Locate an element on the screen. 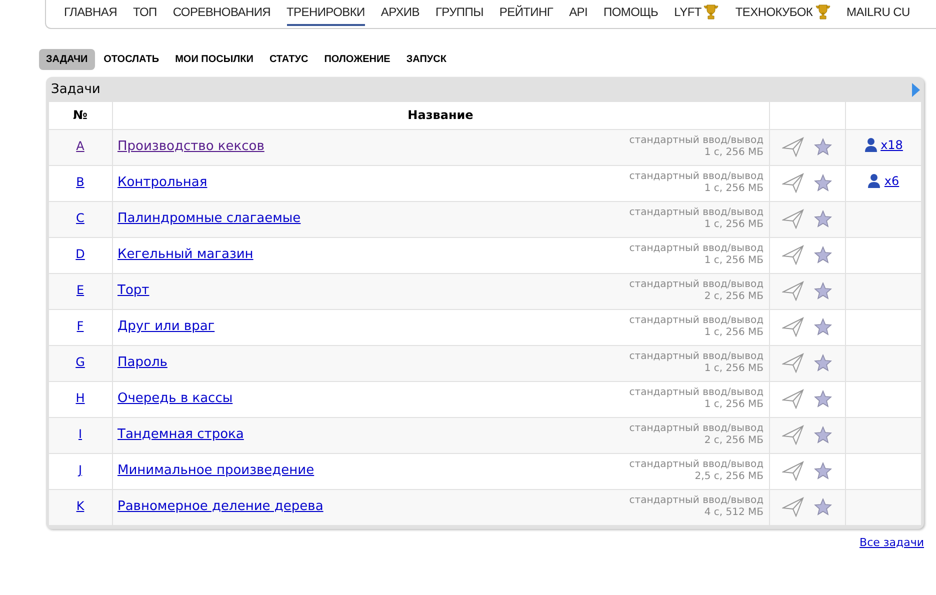 This screenshot has width=936, height=595. nav-link: ГРУППЫ is located at coordinates (459, 13).